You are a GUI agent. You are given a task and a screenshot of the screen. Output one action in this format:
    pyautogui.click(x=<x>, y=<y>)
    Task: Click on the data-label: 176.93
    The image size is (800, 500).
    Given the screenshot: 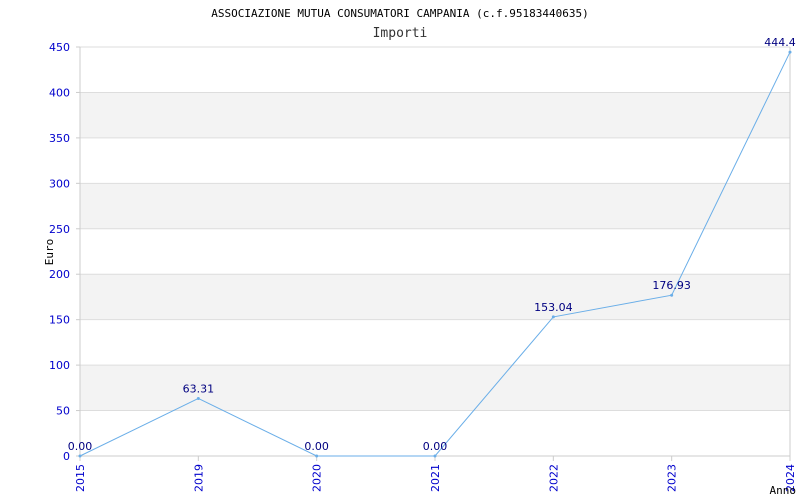 What is the action you would take?
    pyautogui.click(x=671, y=285)
    